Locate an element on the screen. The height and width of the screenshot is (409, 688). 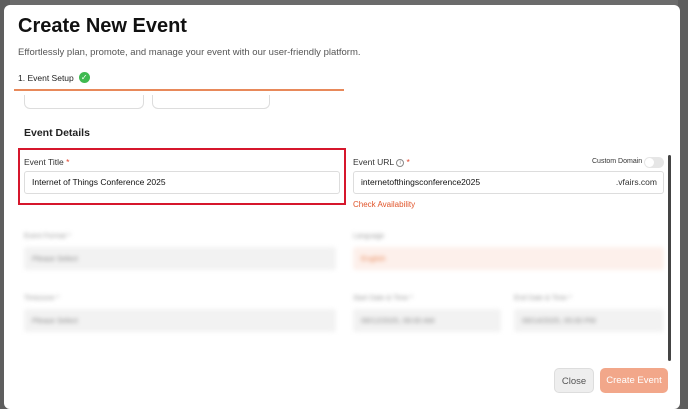
check-icon: ✓ is located at coordinates (84, 77).